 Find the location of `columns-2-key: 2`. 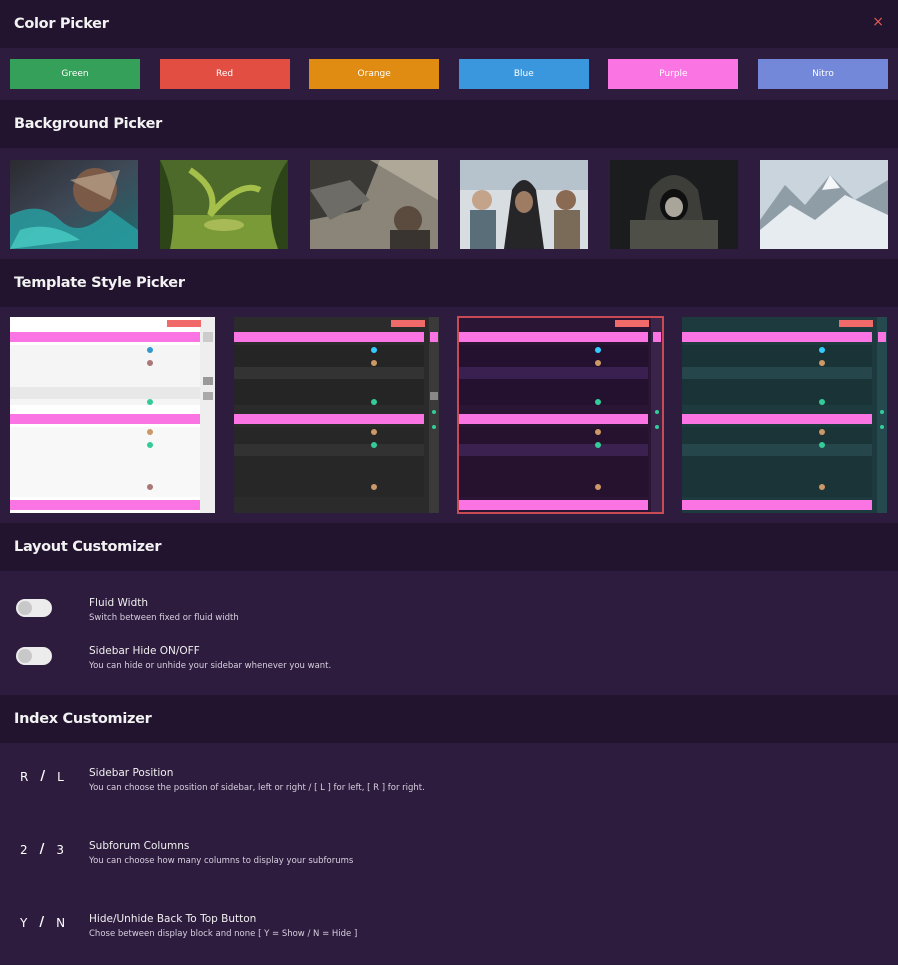

columns-2-key: 2 is located at coordinates (24, 850).